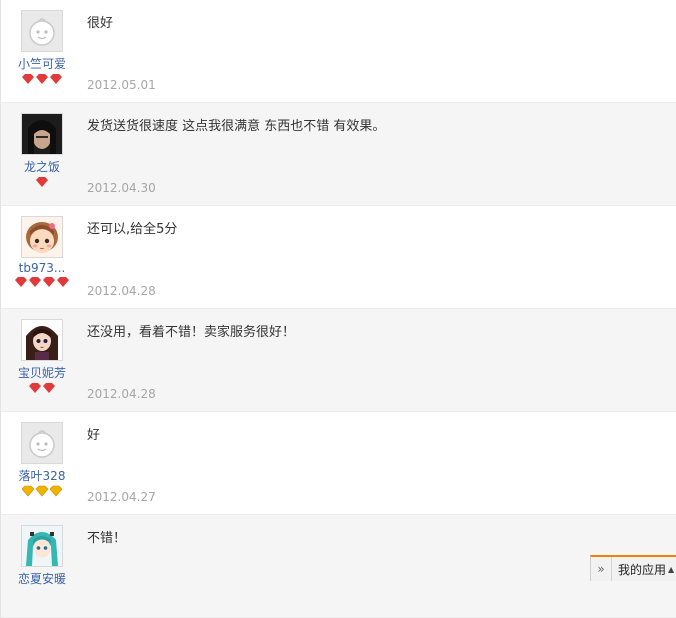 The image size is (676, 618). I want to click on review-date: 2012.04.27, so click(121, 497).